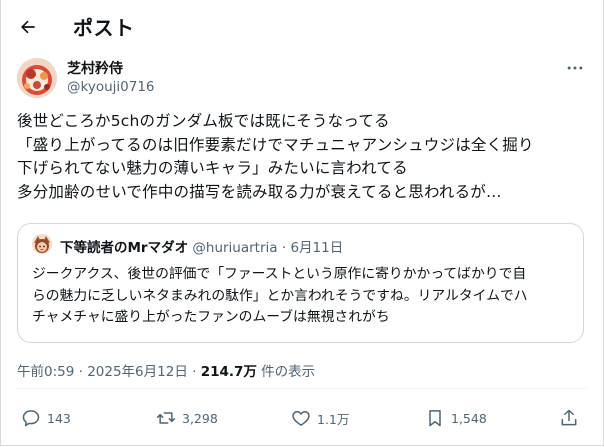 The width and height of the screenshot is (604, 447). What do you see at coordinates (569, 417) in the screenshot?
I see `share-icon` at bounding box center [569, 417].